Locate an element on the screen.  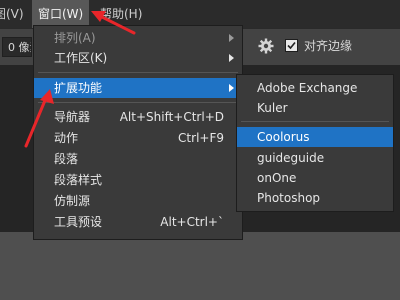
menu-item-paragraph-styles: 段落样式 is located at coordinates (138, 180).